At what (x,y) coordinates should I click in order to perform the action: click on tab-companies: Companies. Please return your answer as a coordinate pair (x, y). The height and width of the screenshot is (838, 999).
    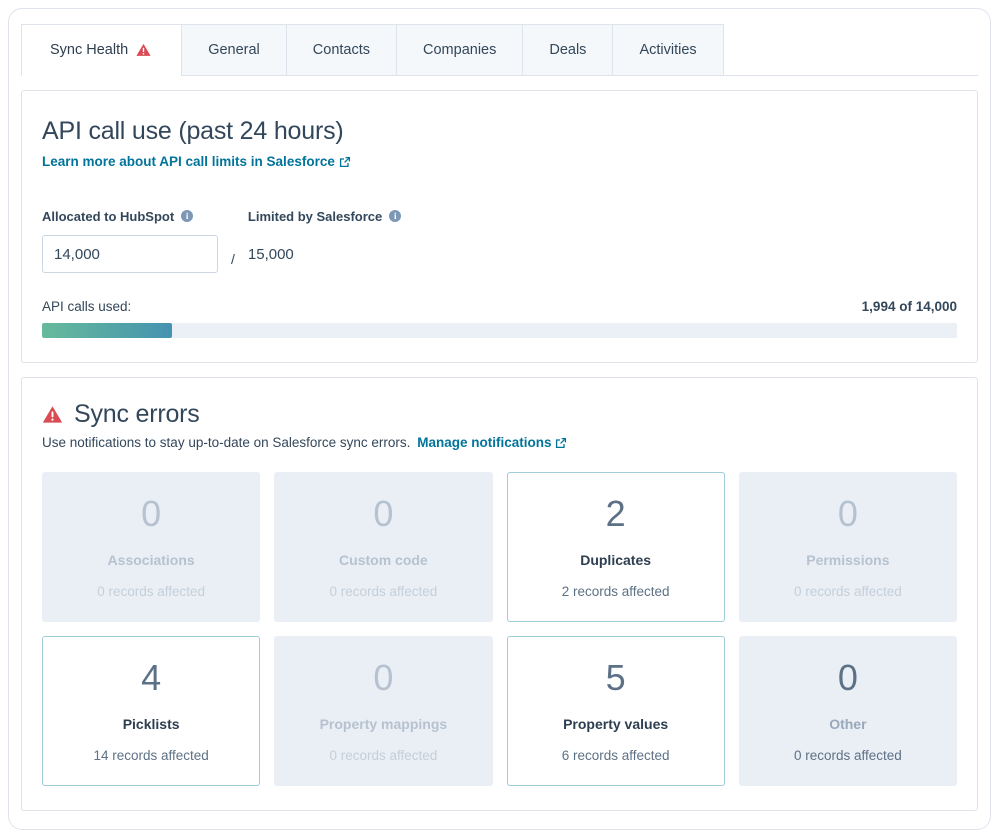
    Looking at the image, I should click on (459, 50).